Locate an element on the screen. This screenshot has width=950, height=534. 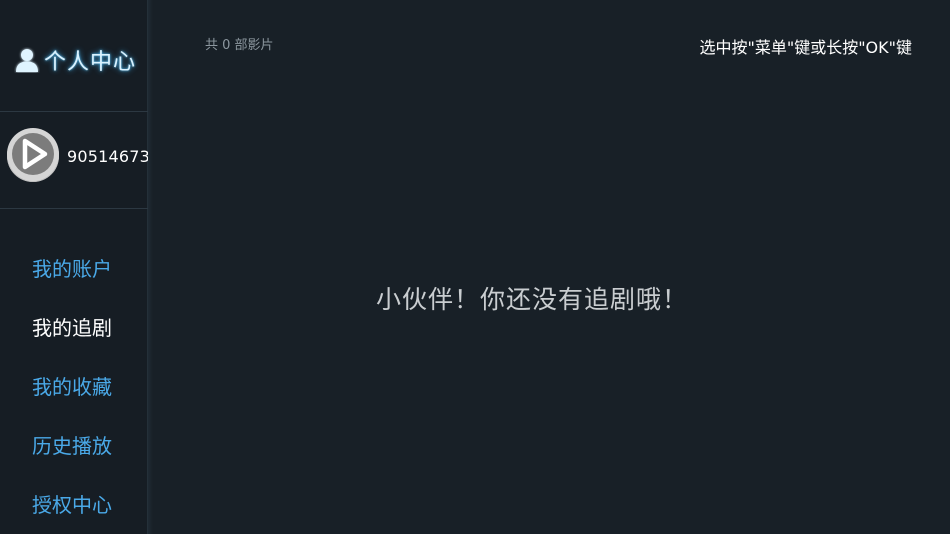
play-logo-icon is located at coordinates (33, 156).